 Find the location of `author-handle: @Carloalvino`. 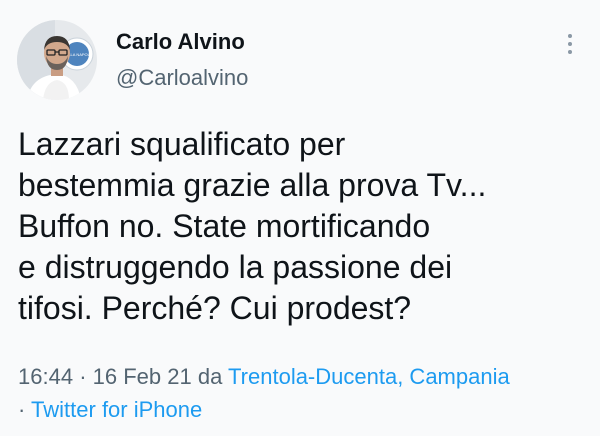

author-handle: @Carloalvino is located at coordinates (182, 78).